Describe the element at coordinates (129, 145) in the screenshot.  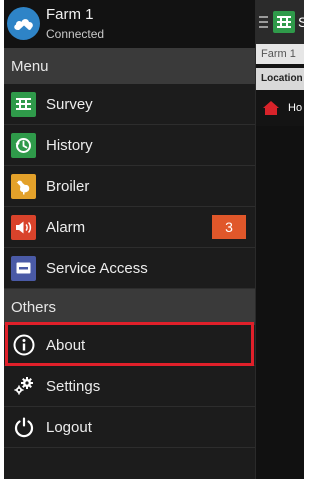
I see `menu-item-history: History` at that location.